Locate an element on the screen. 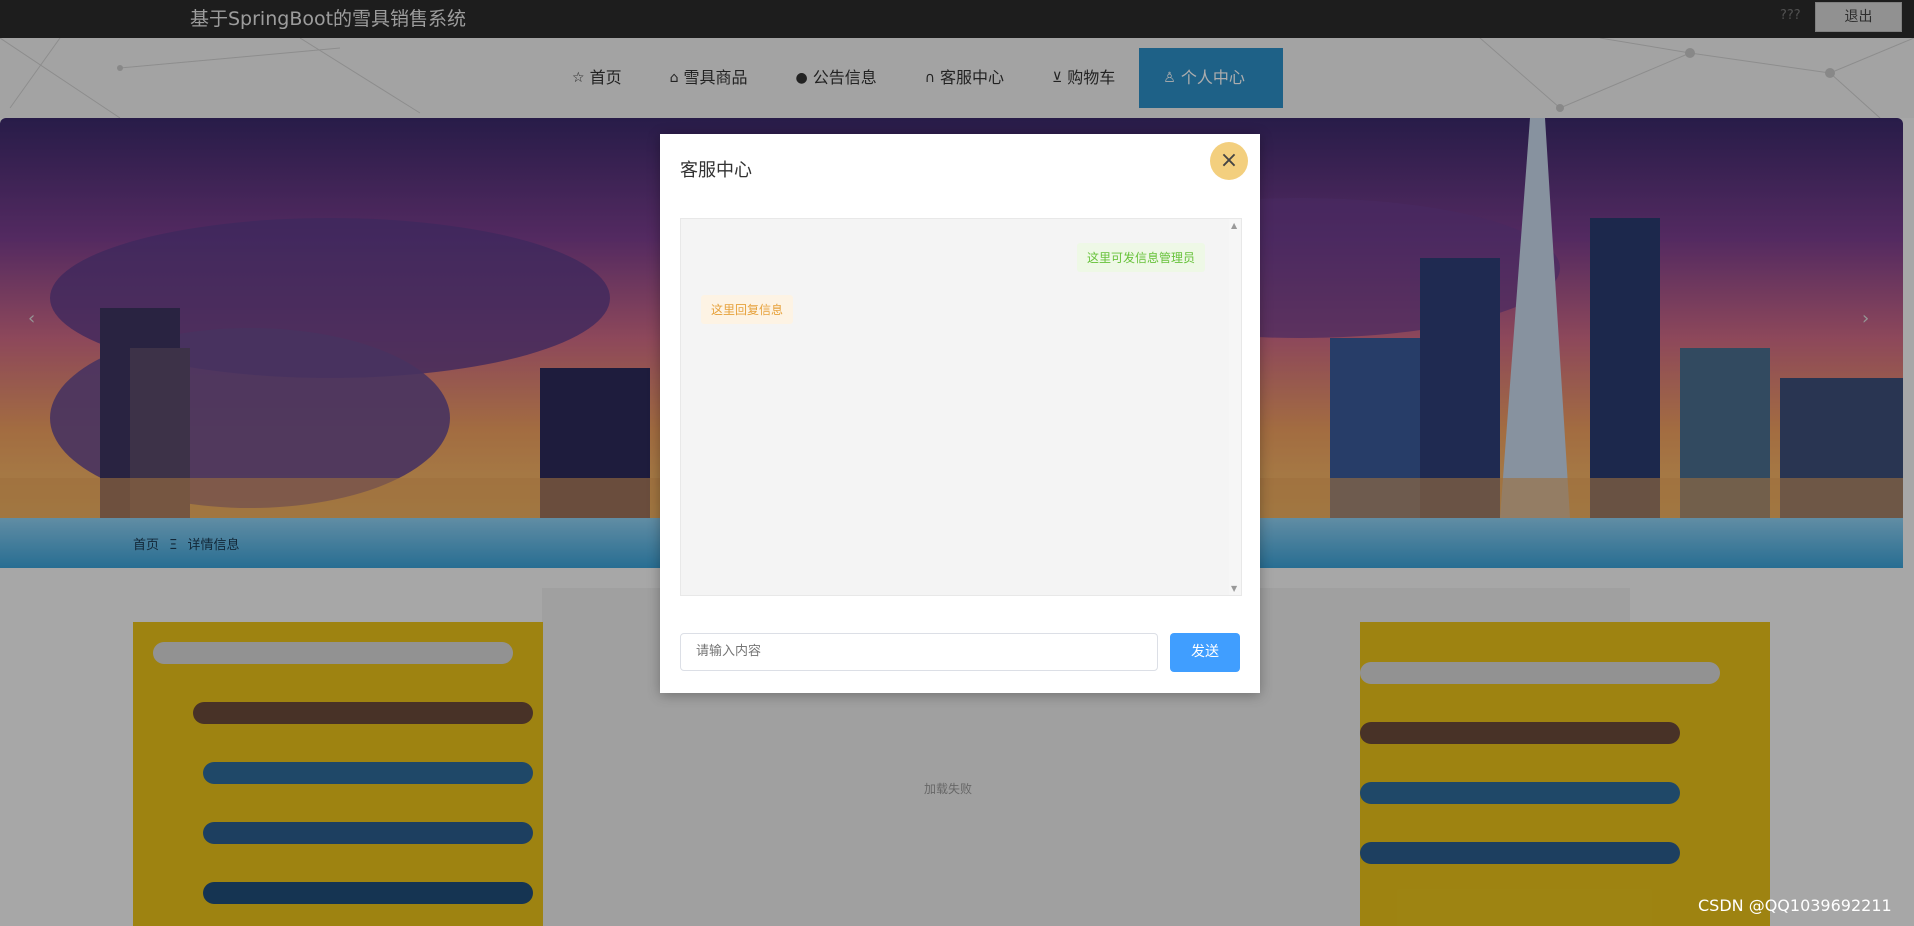  dialog-title: 客服中心 is located at coordinates (716, 170).